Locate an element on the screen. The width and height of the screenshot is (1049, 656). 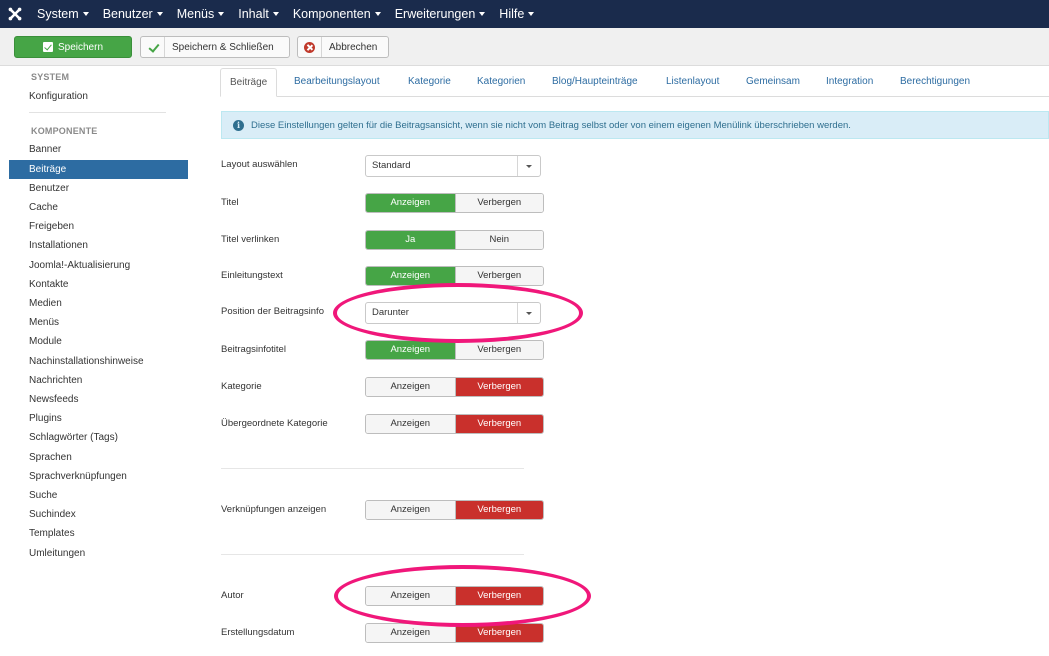
sidebar-item-cache: Cache is located at coordinates (98, 207).